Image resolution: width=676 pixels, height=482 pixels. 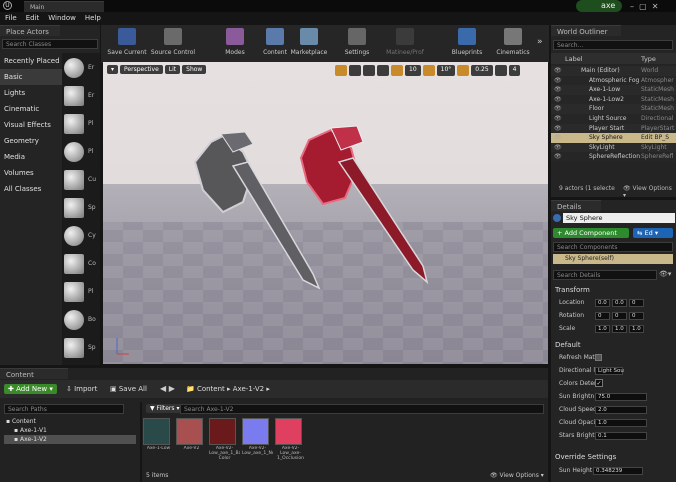 I want to click on translate-icon, so click(x=341, y=70).